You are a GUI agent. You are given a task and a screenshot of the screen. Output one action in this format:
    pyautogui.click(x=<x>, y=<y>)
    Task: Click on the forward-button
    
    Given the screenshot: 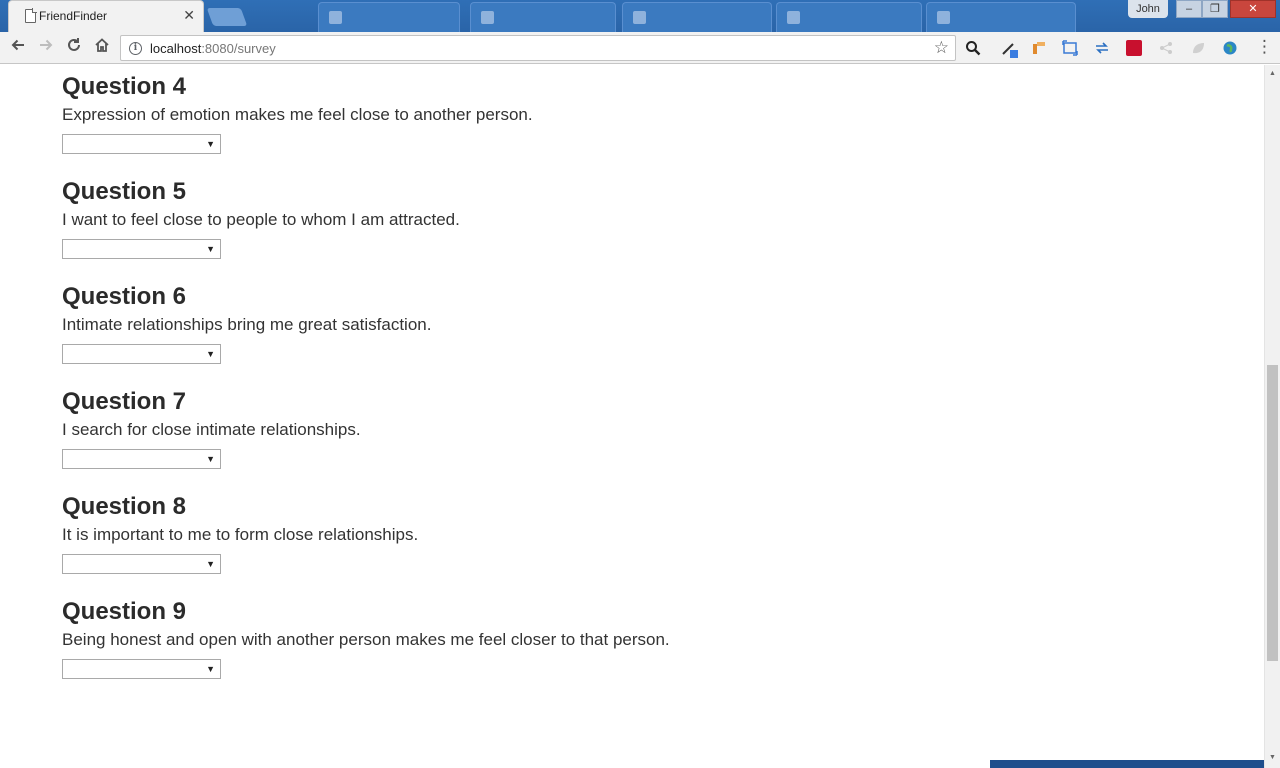 What is the action you would take?
    pyautogui.click(x=46, y=48)
    